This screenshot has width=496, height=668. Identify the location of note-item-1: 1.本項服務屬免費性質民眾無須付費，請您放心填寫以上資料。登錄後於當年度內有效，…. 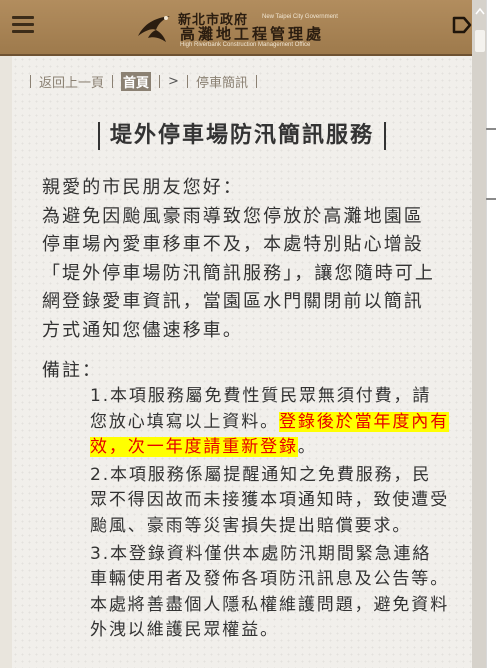
(270, 422).